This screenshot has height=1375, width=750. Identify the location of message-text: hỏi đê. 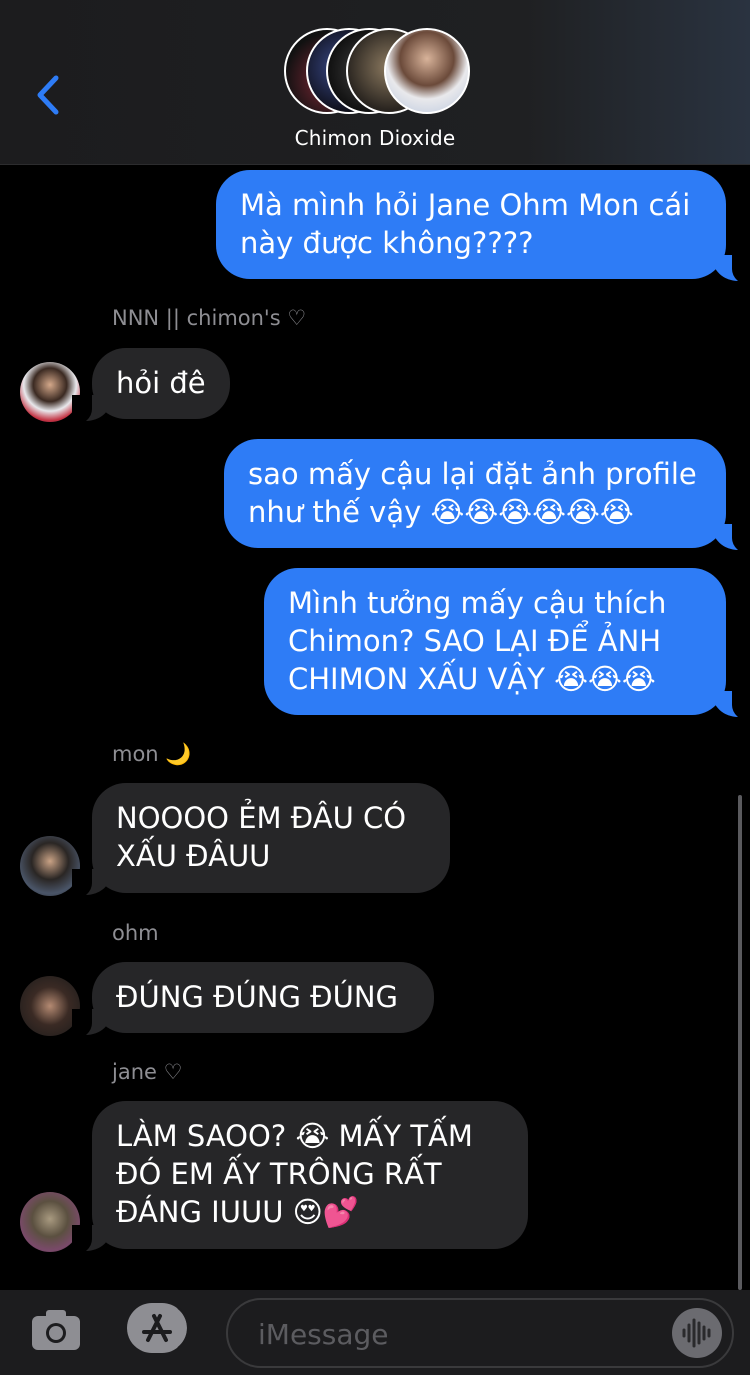
(161, 383).